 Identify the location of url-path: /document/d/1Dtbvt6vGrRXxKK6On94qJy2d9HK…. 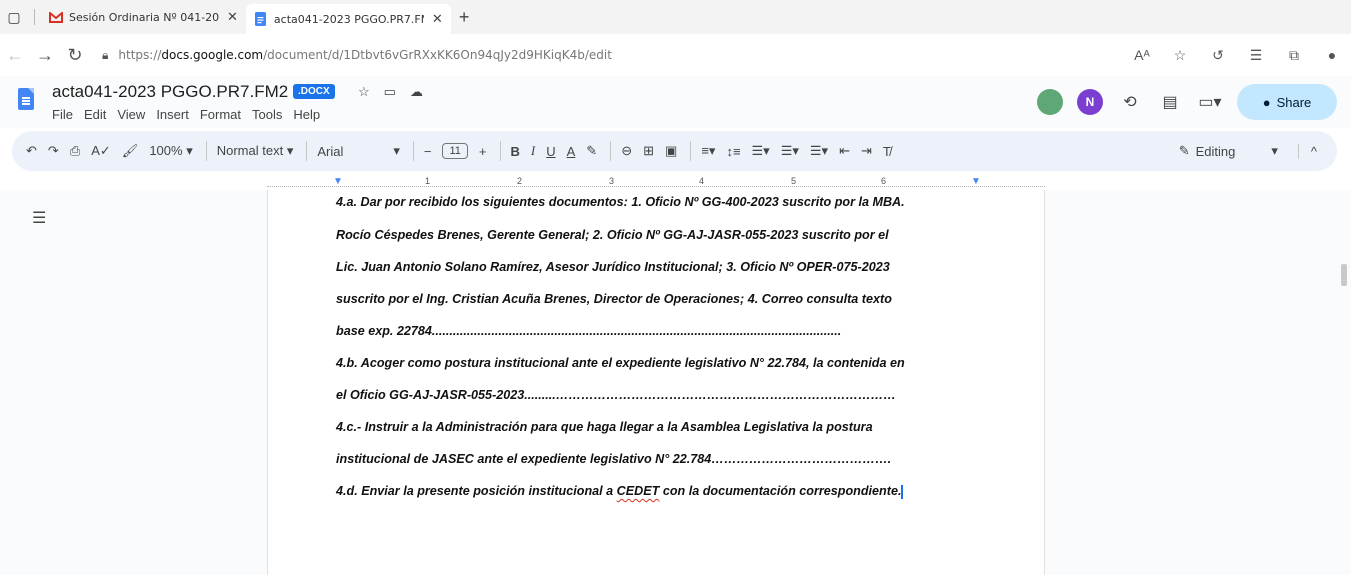
(437, 55).